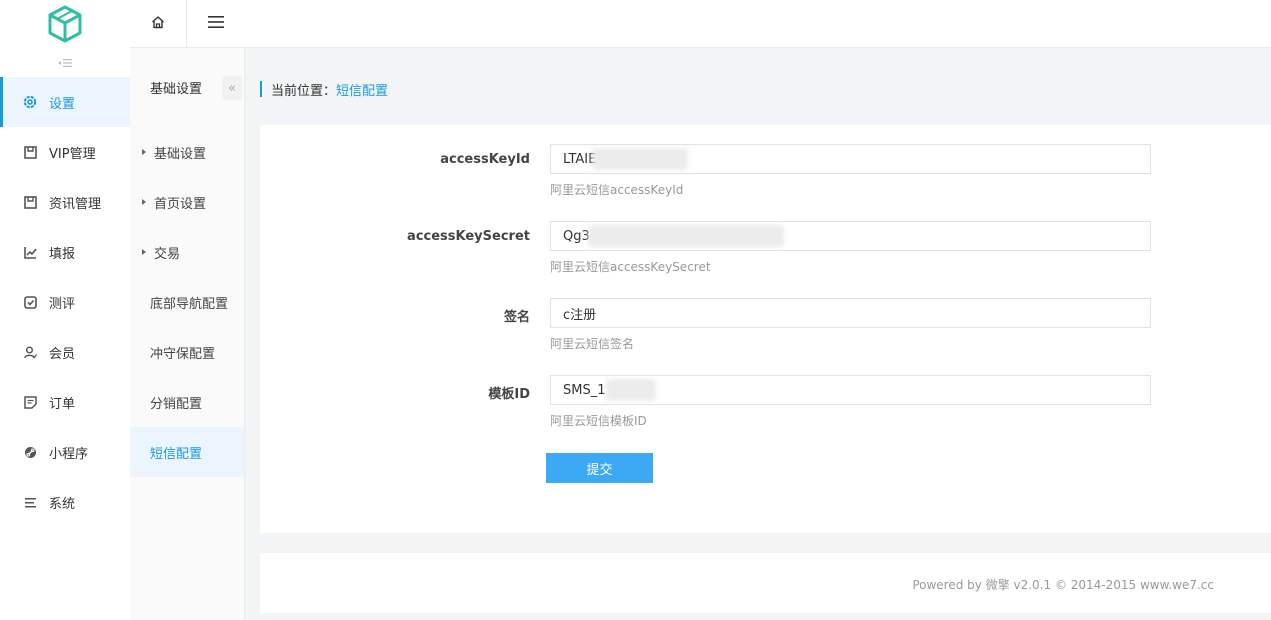  I want to click on breadcrumb: 当前位置： 短信配置, so click(324, 89).